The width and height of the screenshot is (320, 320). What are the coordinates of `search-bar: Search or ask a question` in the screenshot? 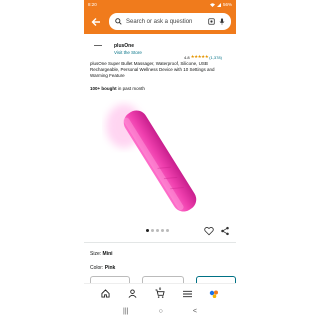 It's located at (170, 21).